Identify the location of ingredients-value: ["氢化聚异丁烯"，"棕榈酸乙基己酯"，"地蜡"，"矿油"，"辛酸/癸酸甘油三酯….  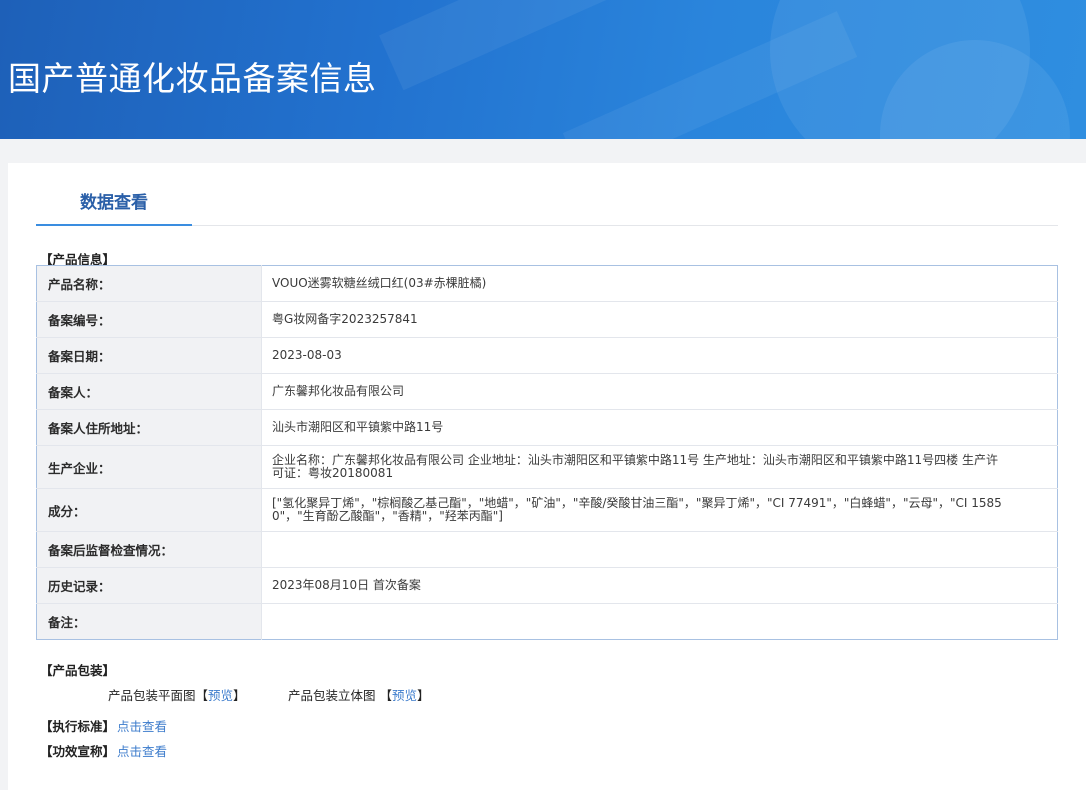
(659, 510).